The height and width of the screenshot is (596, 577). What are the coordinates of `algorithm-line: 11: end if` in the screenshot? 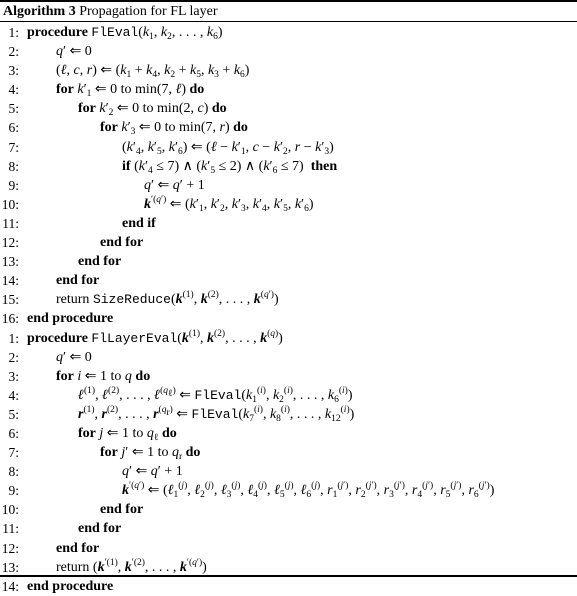 It's located at (288, 223).